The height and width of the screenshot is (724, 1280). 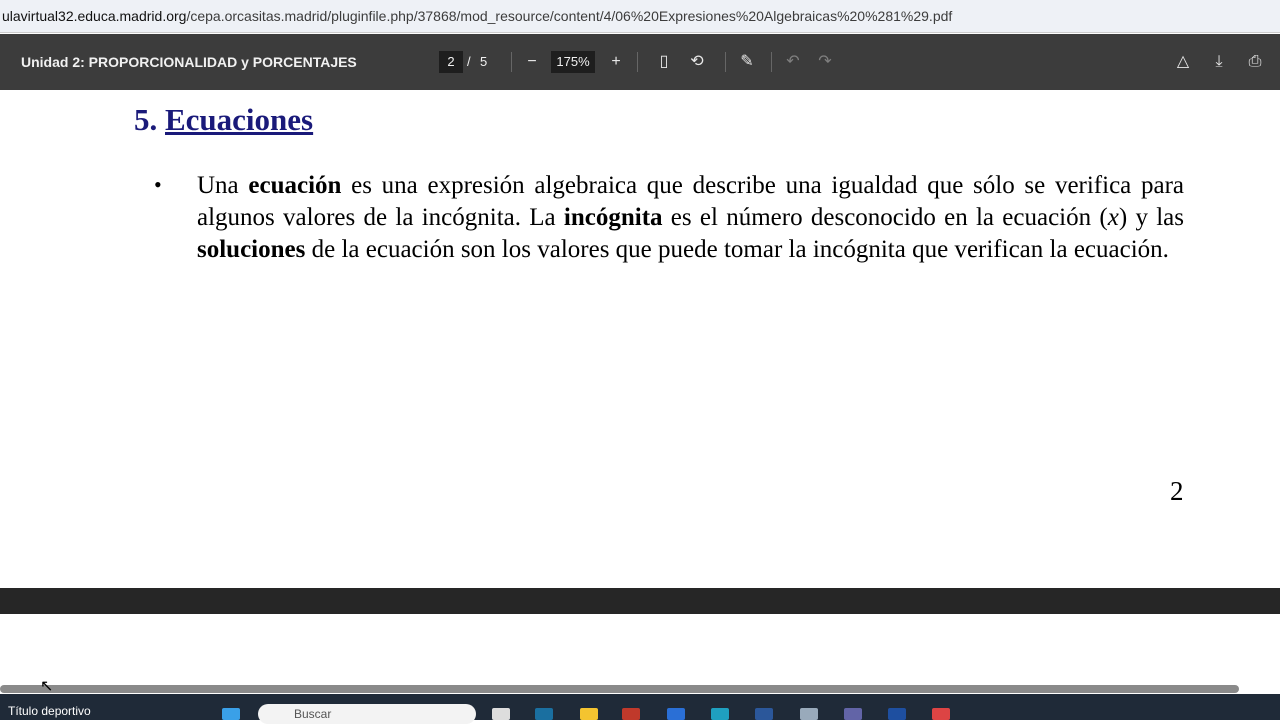 What do you see at coordinates (1255, 62) in the screenshot?
I see `print-icon: ⎙` at bounding box center [1255, 62].